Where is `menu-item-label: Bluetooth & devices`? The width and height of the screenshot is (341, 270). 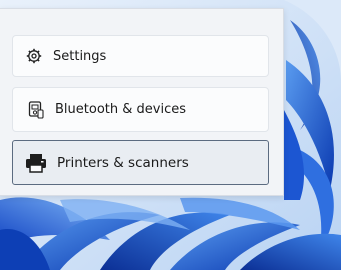
menu-item-label: Bluetooth & devices is located at coordinates (120, 109).